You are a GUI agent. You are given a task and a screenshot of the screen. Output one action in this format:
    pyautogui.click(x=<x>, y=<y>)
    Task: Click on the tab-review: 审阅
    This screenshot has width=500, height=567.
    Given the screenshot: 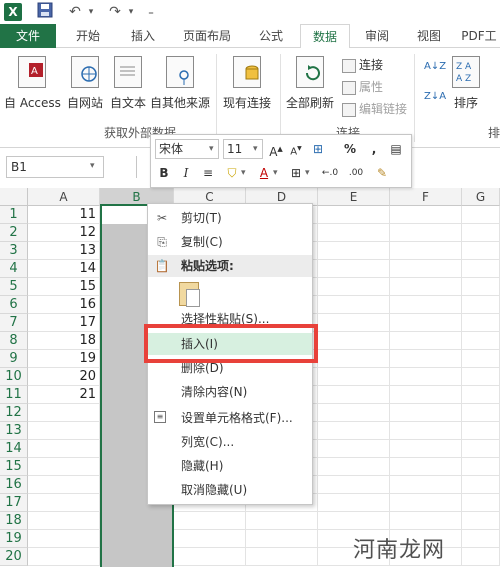 What is the action you would take?
    pyautogui.click(x=377, y=36)
    